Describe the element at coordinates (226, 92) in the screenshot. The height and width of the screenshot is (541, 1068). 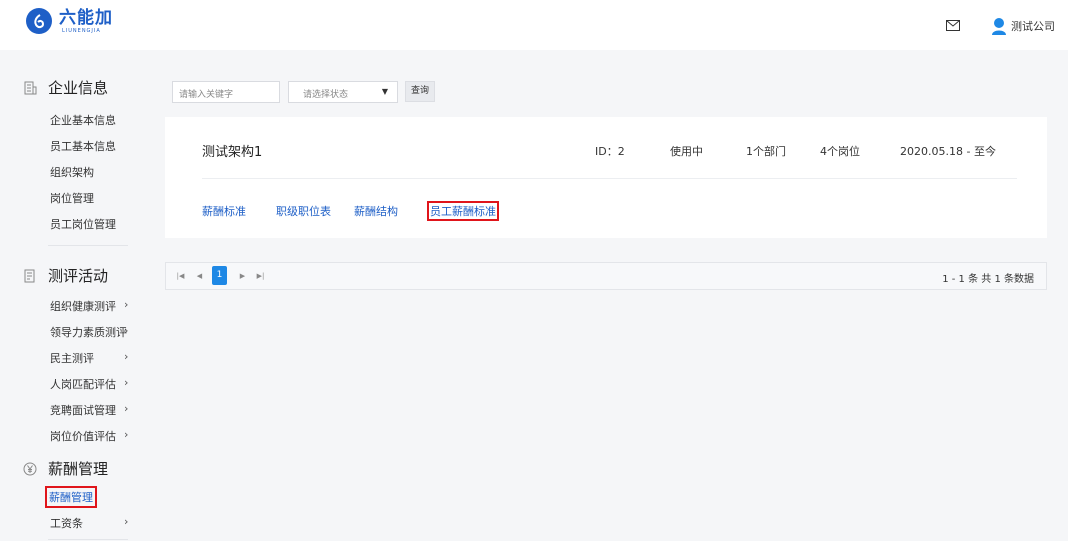
I see `search-input: 请输入关键字` at that location.